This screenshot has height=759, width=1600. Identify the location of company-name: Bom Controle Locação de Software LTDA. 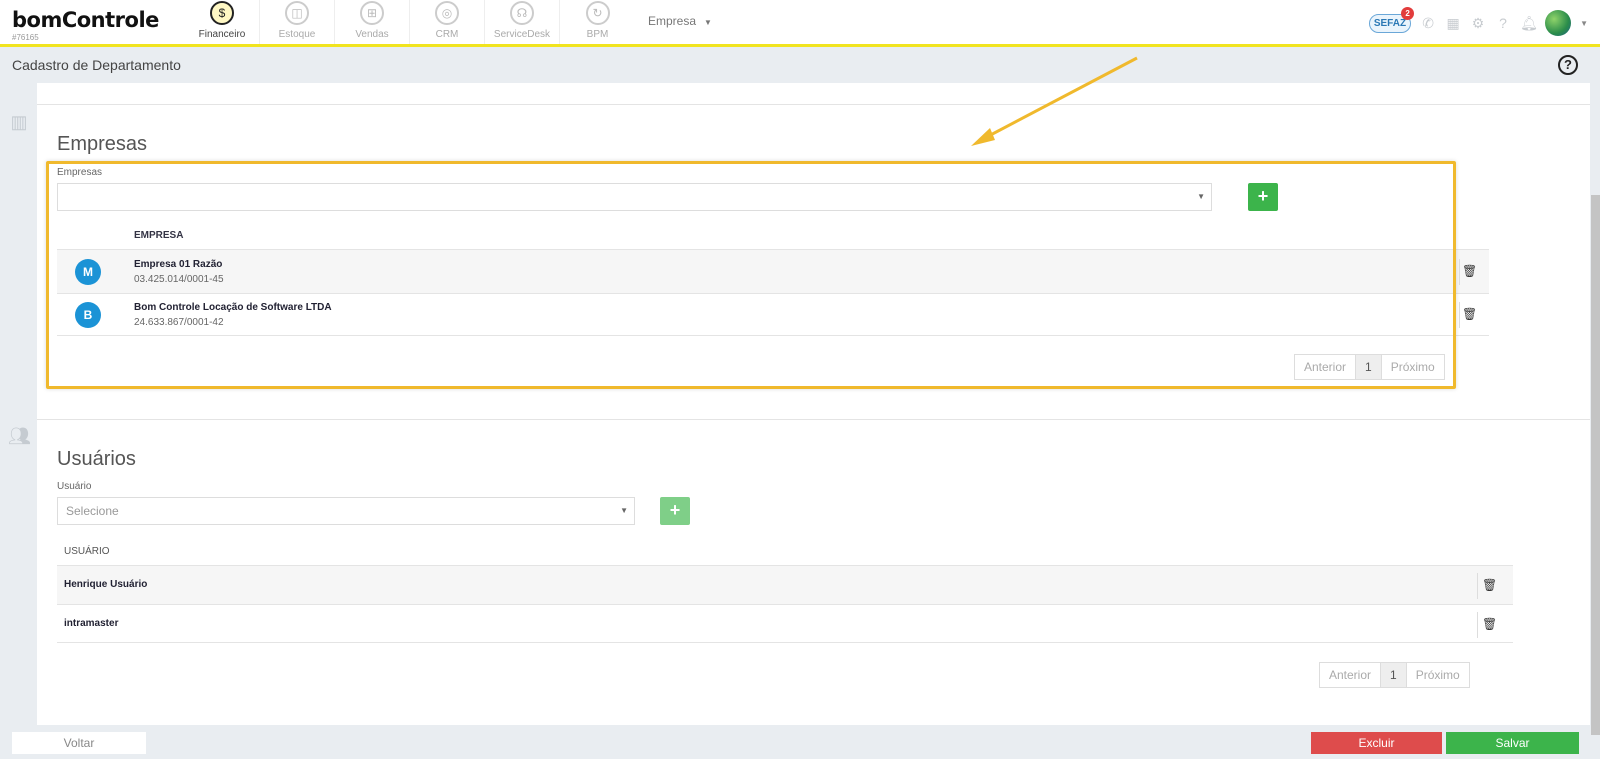
(233, 307).